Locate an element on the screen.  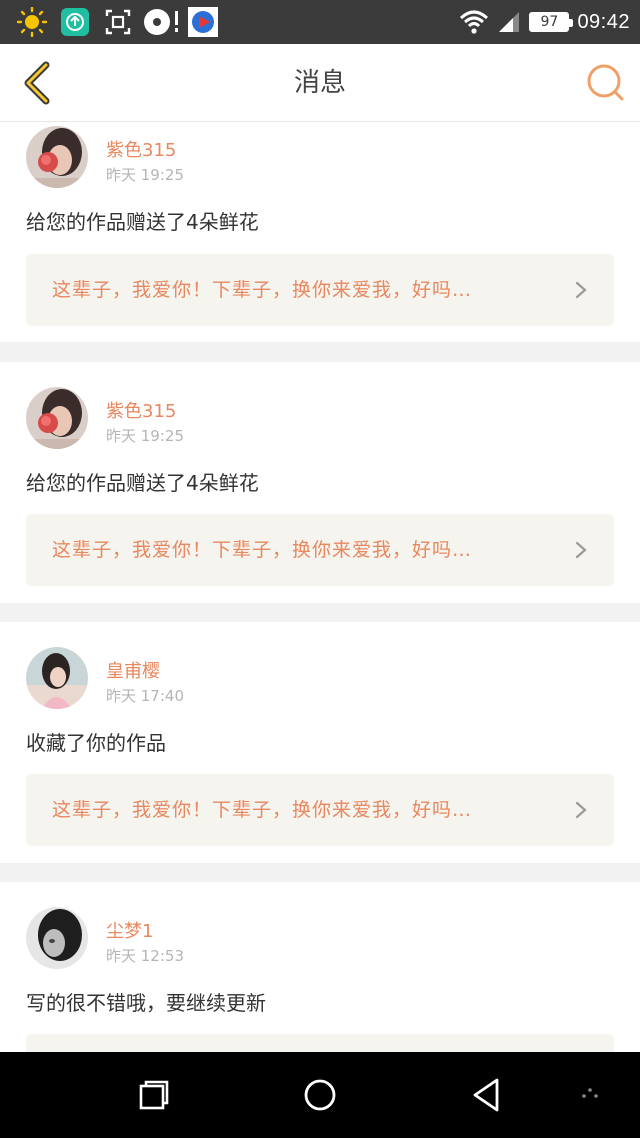
message-card: 尘梦1 昨天 12:53 写的很不错哦，要继续更新 is located at coordinates (320, 967).